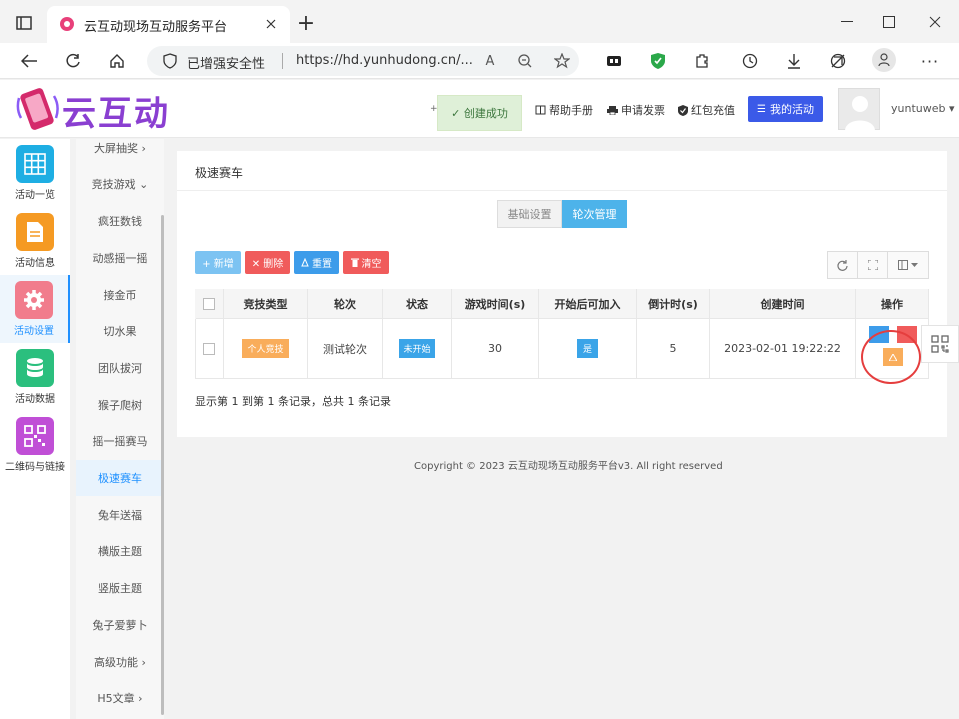  What do you see at coordinates (417, 348) in the screenshot?
I see `status-badge: 未开始` at bounding box center [417, 348].